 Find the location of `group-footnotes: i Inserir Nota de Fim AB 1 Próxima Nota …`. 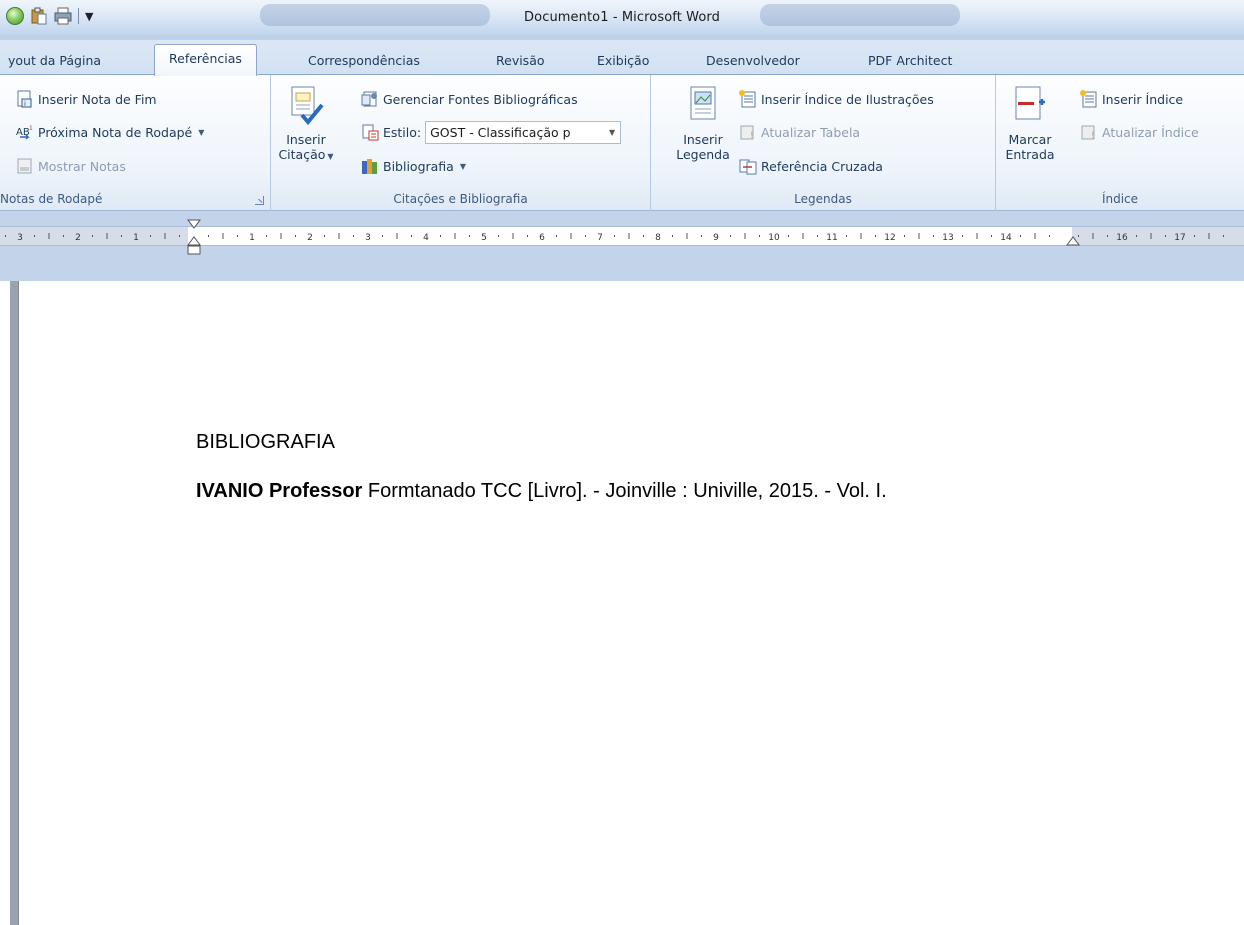

group-footnotes: i Inserir Nota de Fim AB 1 Próxima Nota … is located at coordinates (135, 143).